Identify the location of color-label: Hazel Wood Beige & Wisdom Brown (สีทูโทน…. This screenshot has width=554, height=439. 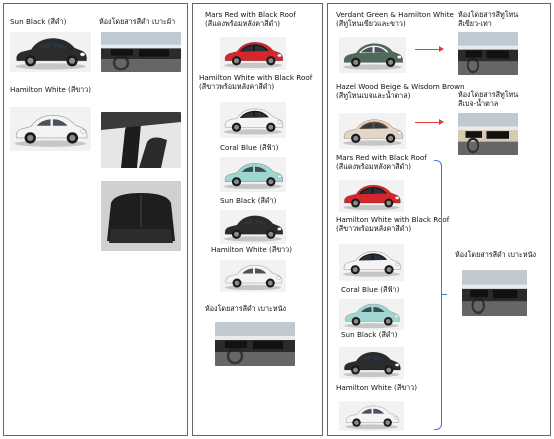
(400, 91).